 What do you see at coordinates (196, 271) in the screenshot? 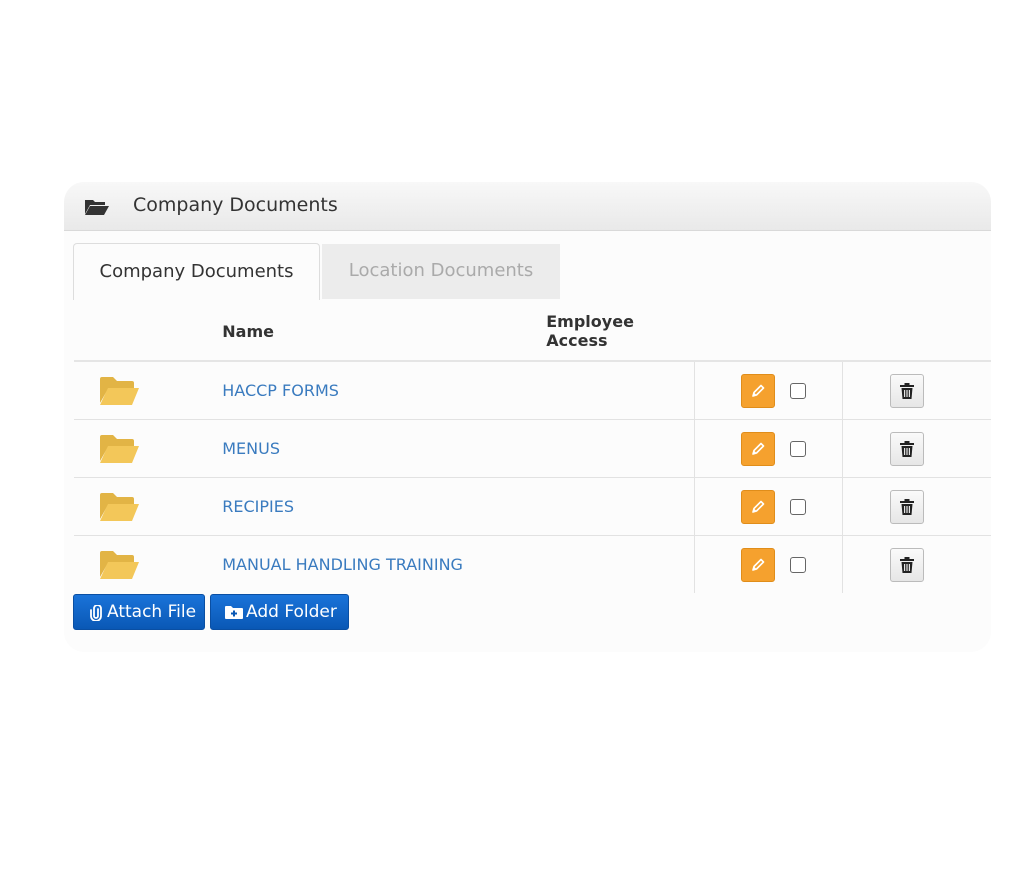
I see `tab-company-documents: Company Documents` at bounding box center [196, 271].